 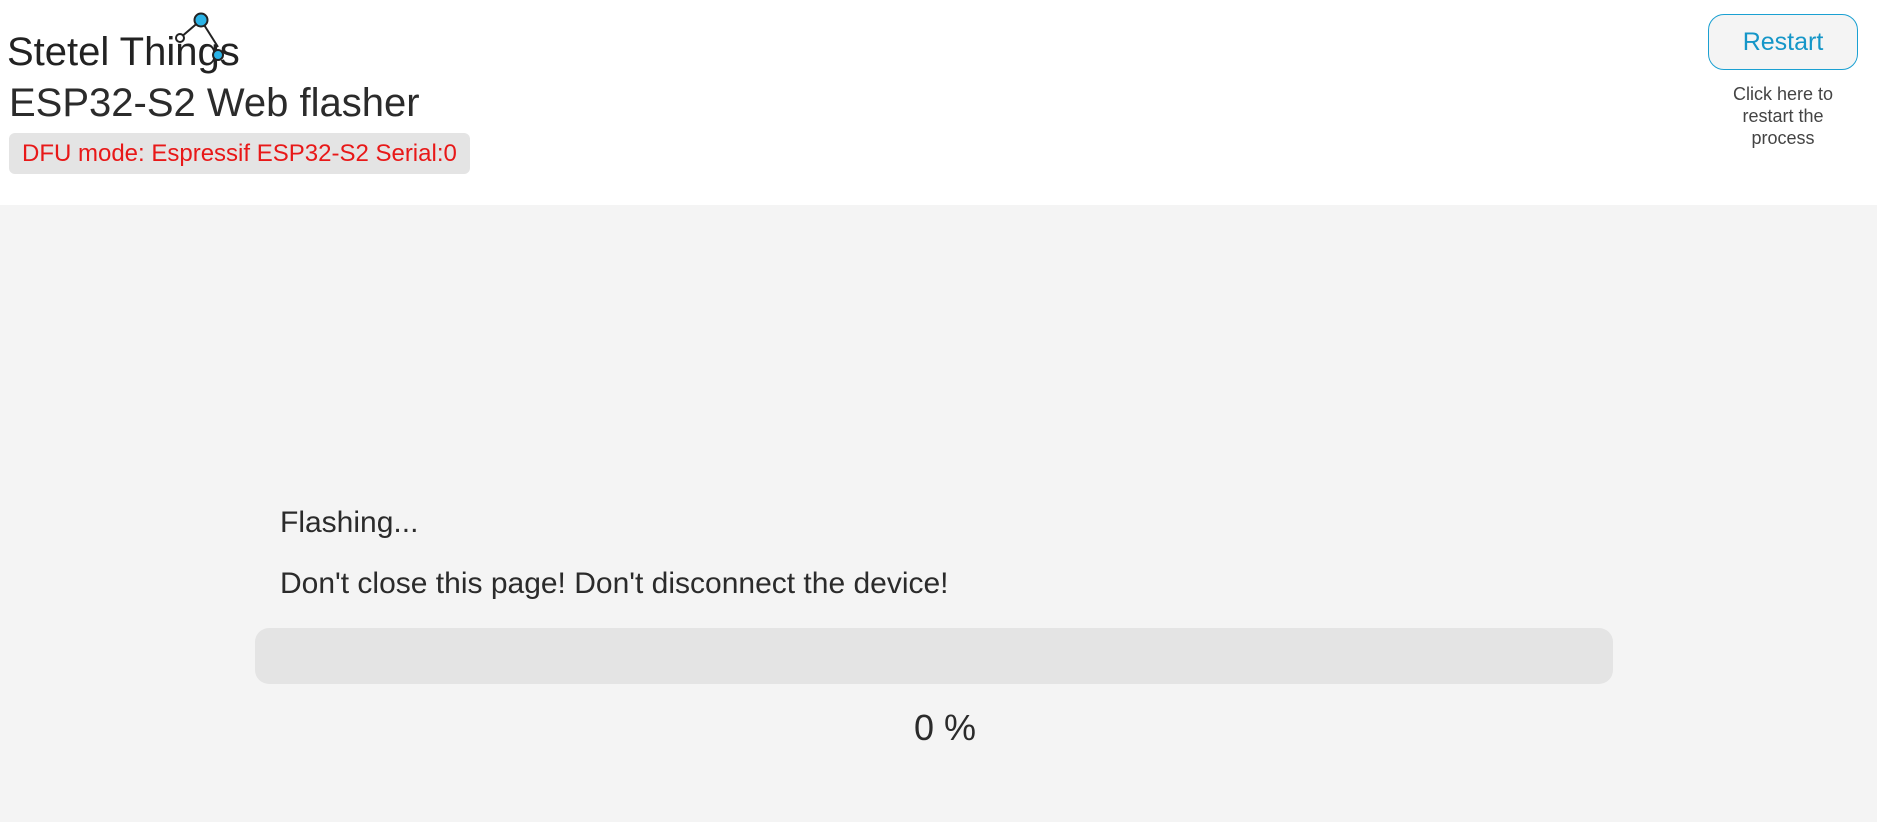 What do you see at coordinates (214, 103) in the screenshot?
I see `page-title: ESP32-S2 Web flasher` at bounding box center [214, 103].